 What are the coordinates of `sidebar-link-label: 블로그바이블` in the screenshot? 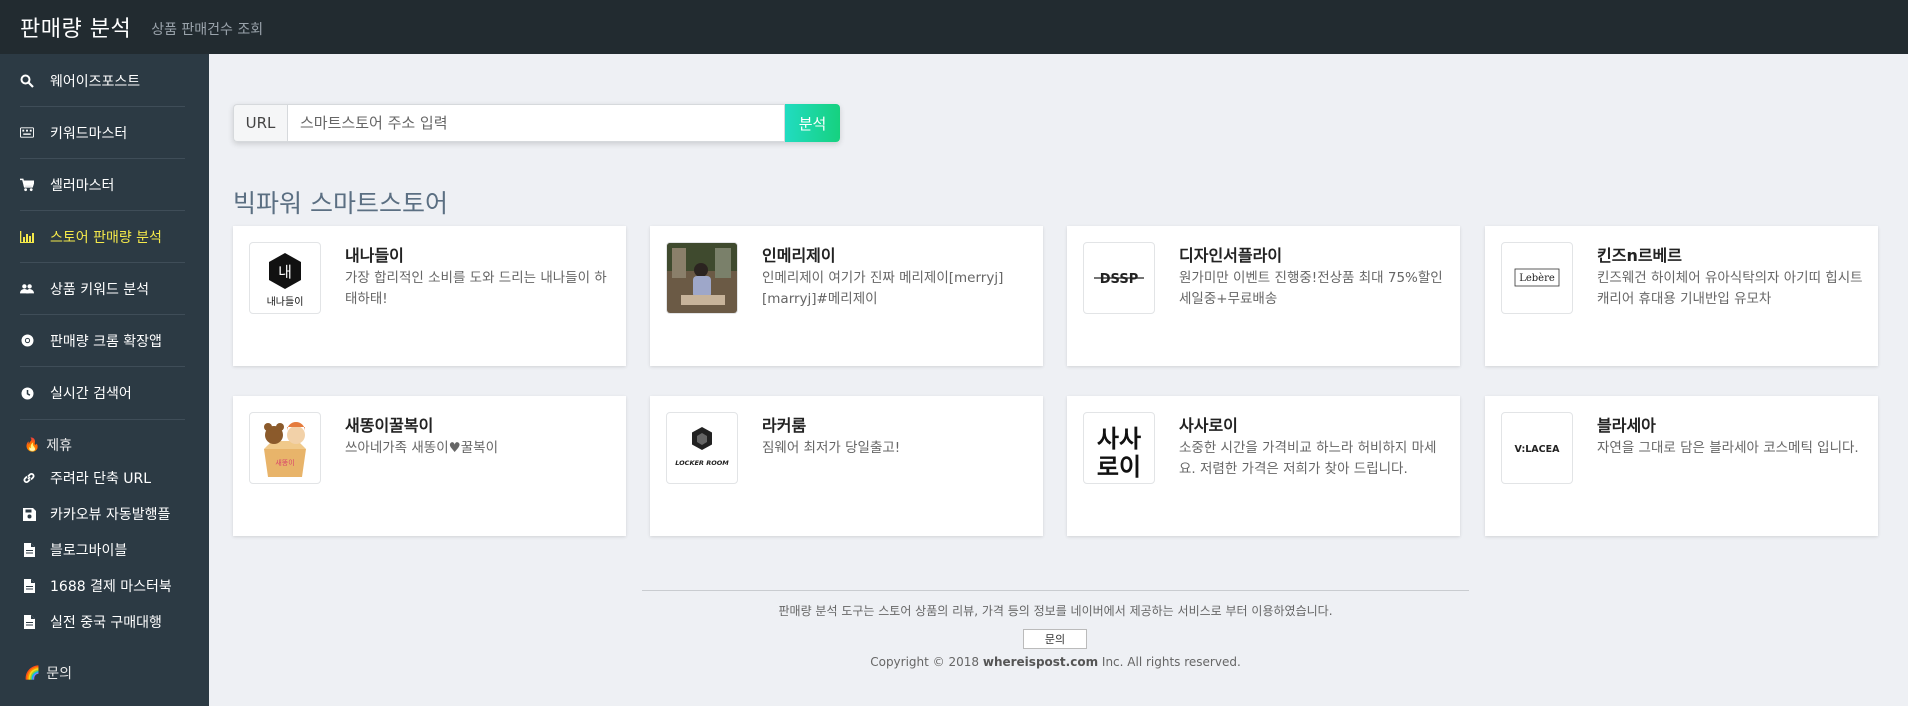 It's located at (89, 551).